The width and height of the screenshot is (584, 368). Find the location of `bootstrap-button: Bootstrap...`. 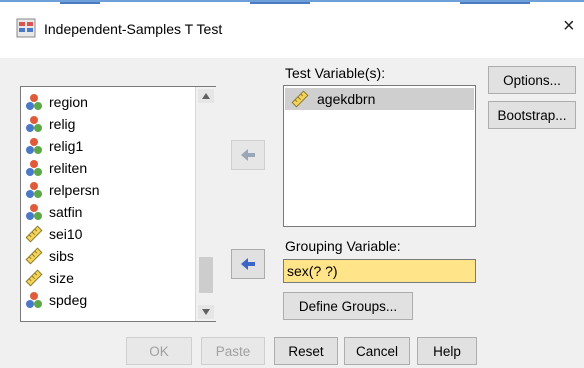

bootstrap-button: Bootstrap... is located at coordinates (532, 115).